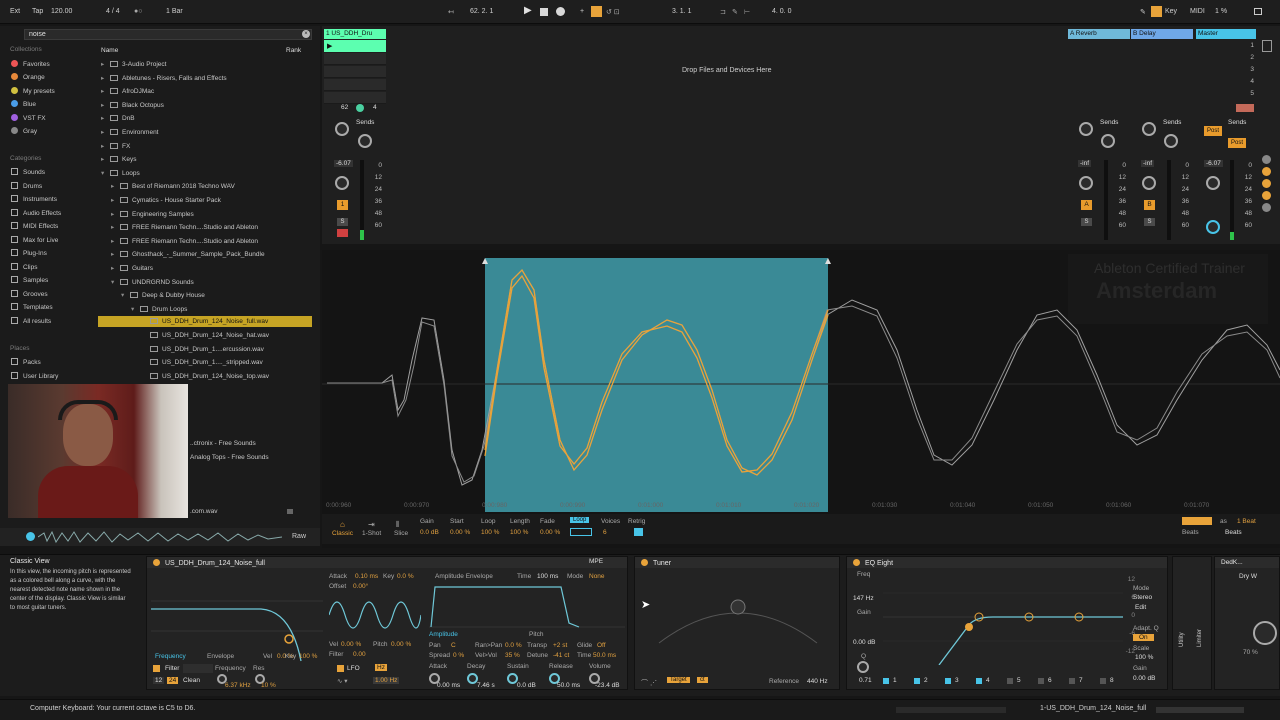 The image size is (1280, 720). Describe the element at coordinates (132, 268) in the screenshot. I see `browser-item: ▸ Guitars` at that location.